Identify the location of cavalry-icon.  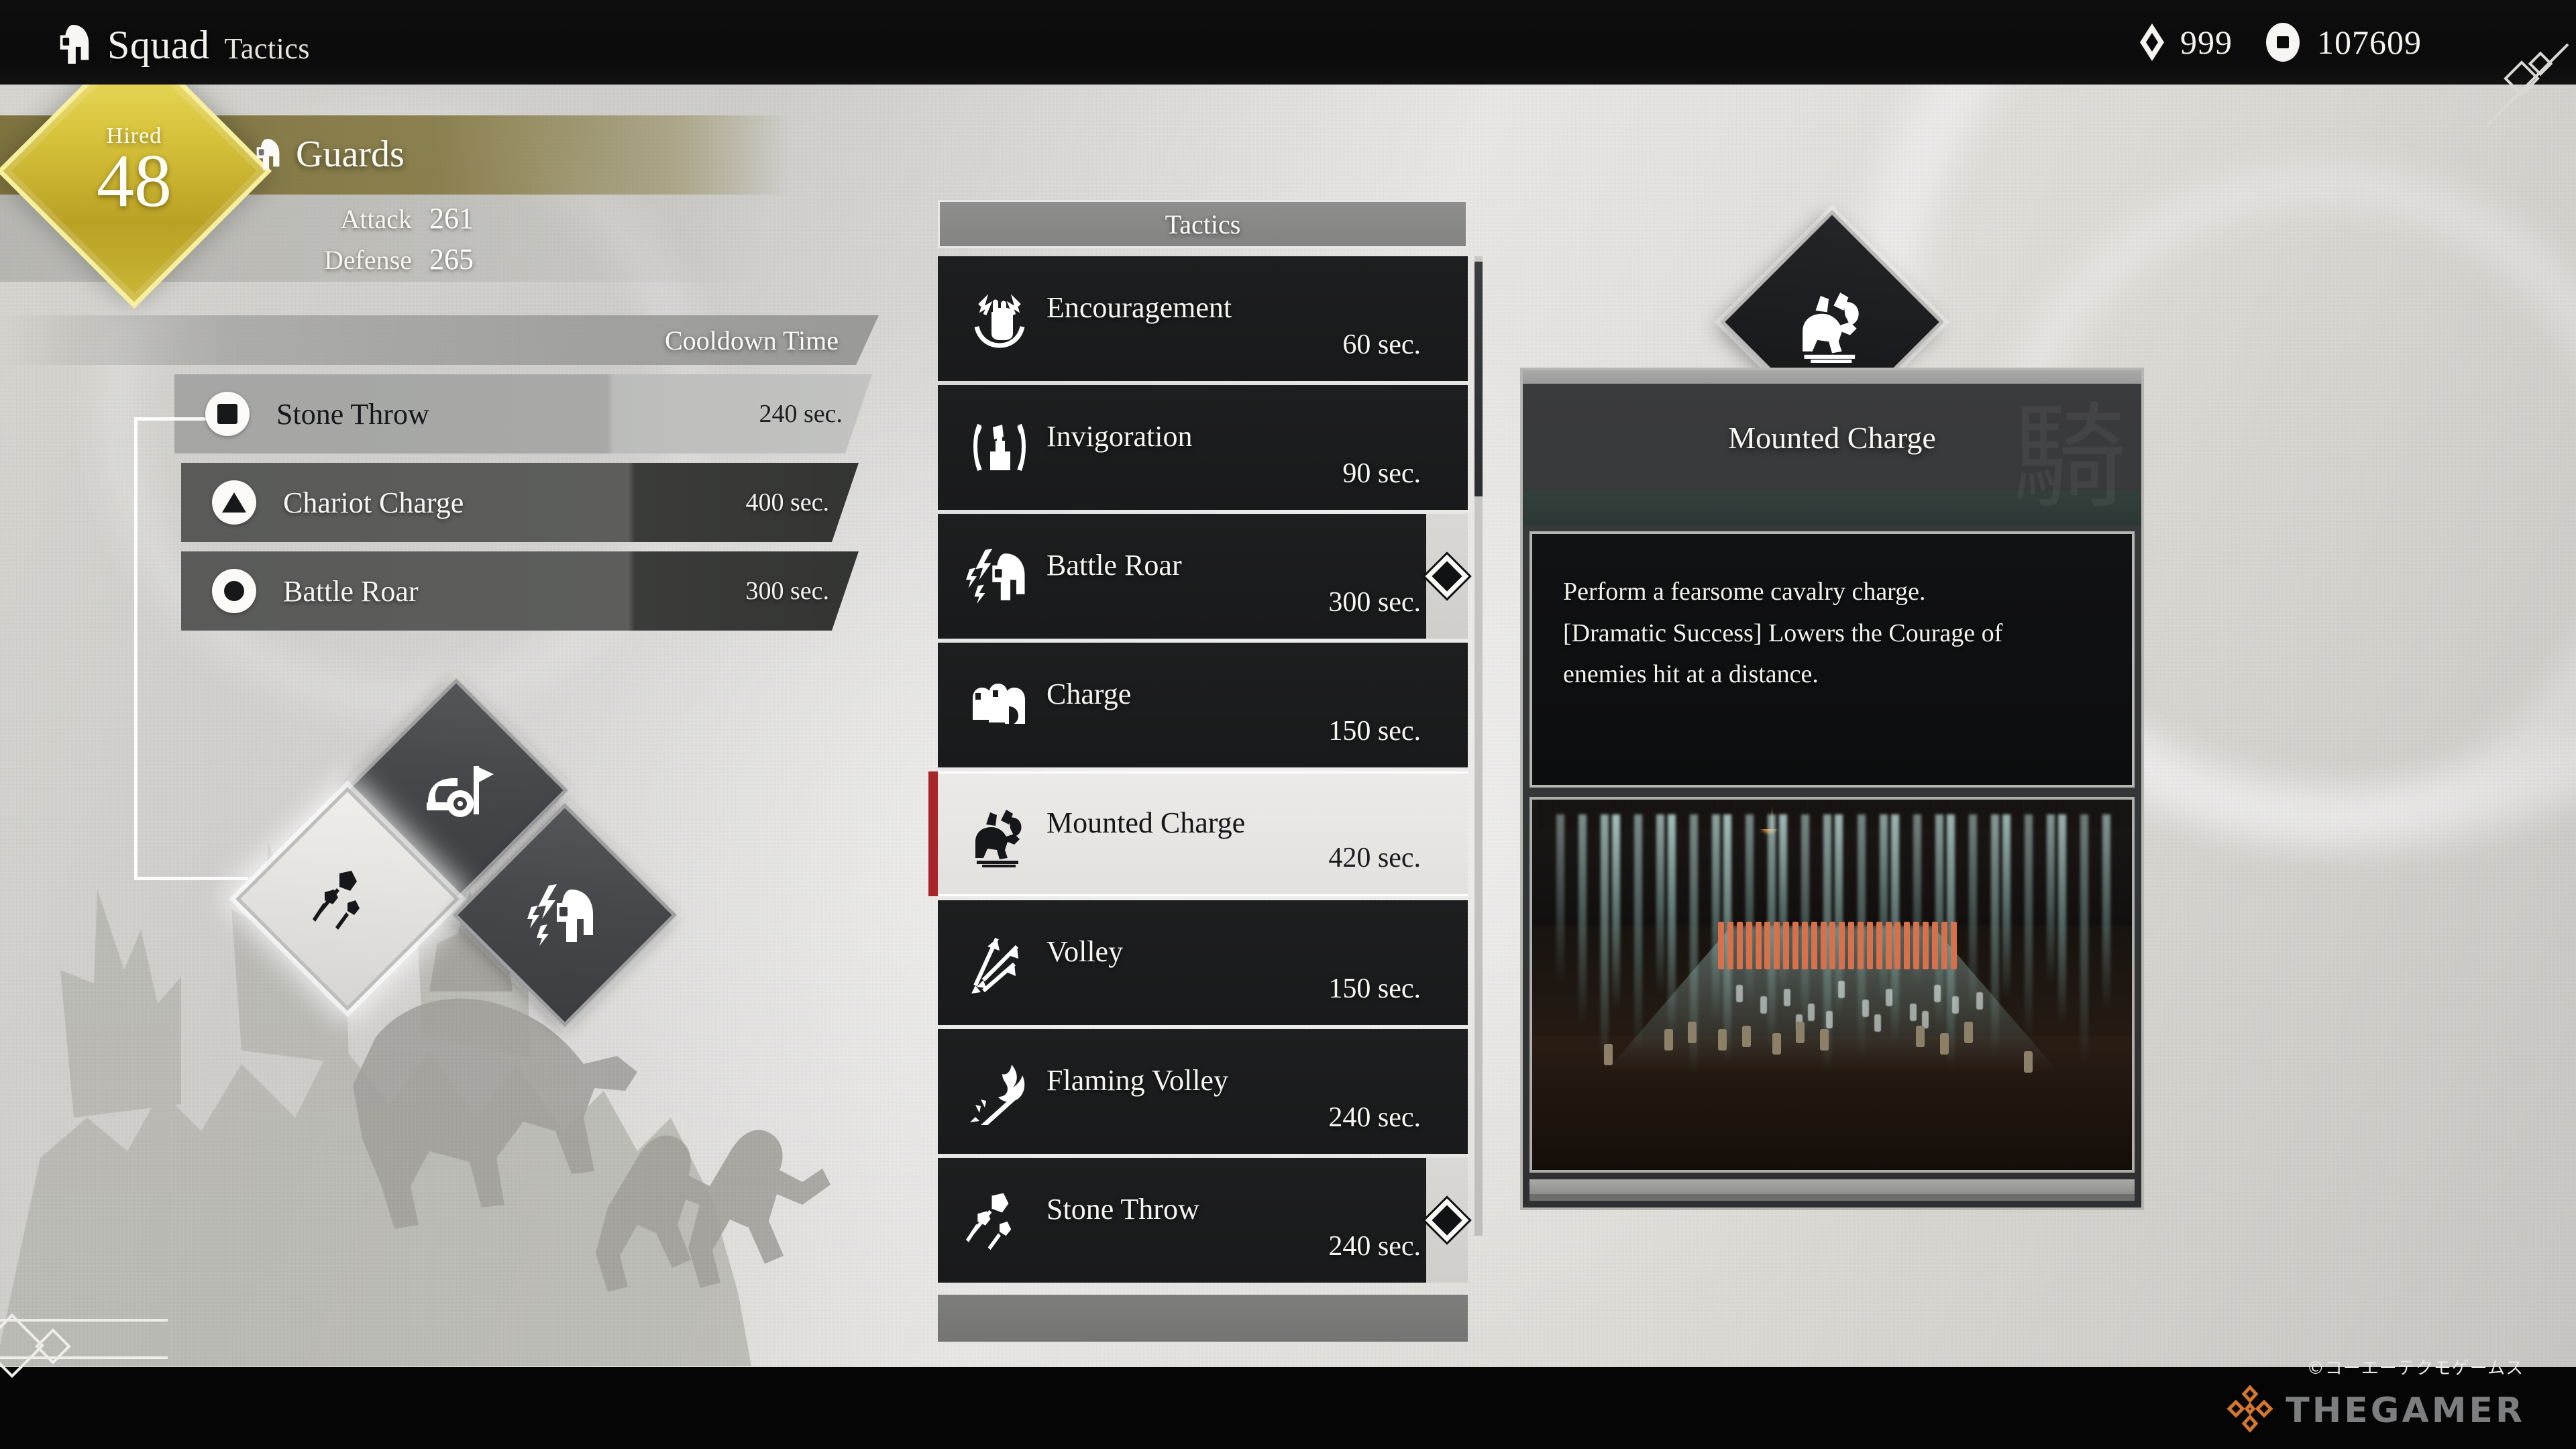
(999, 834).